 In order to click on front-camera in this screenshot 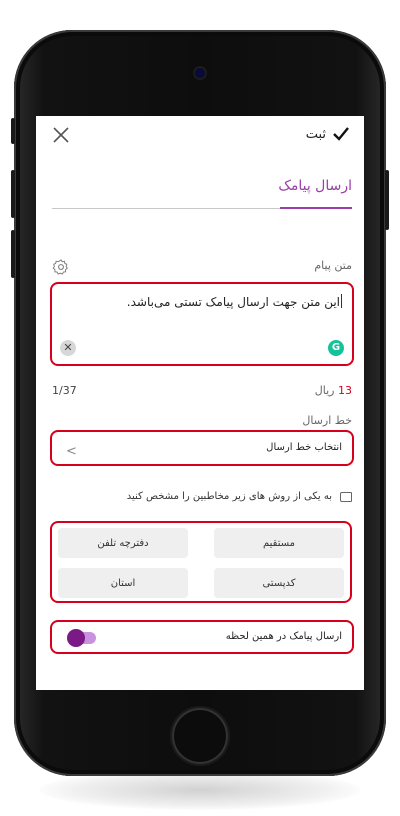, I will do `click(200, 73)`.